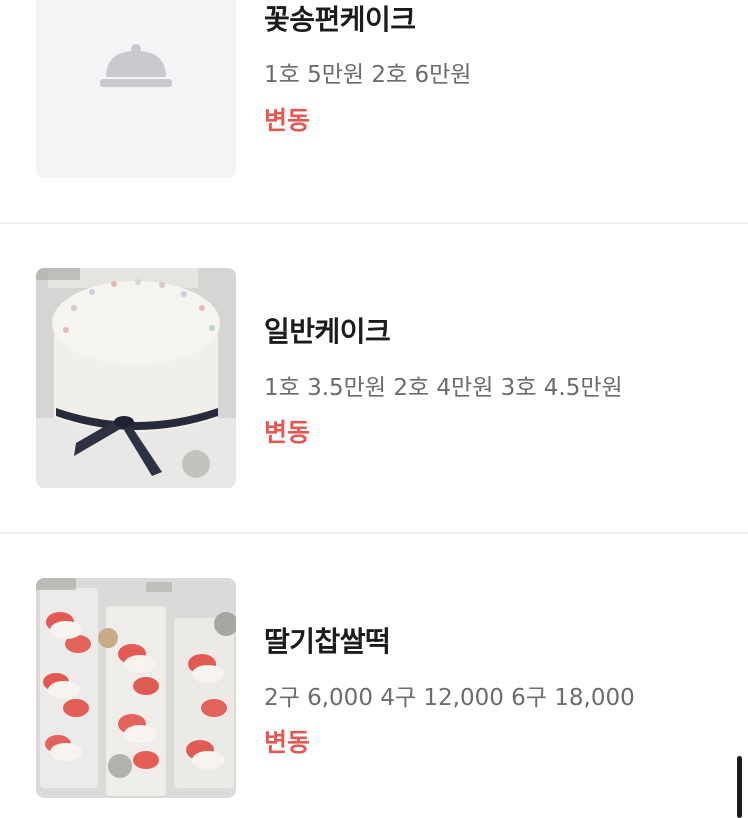  Describe the element at coordinates (368, 75) in the screenshot. I see `menu-item-price: 1호 5만원 2호 6만원` at that location.